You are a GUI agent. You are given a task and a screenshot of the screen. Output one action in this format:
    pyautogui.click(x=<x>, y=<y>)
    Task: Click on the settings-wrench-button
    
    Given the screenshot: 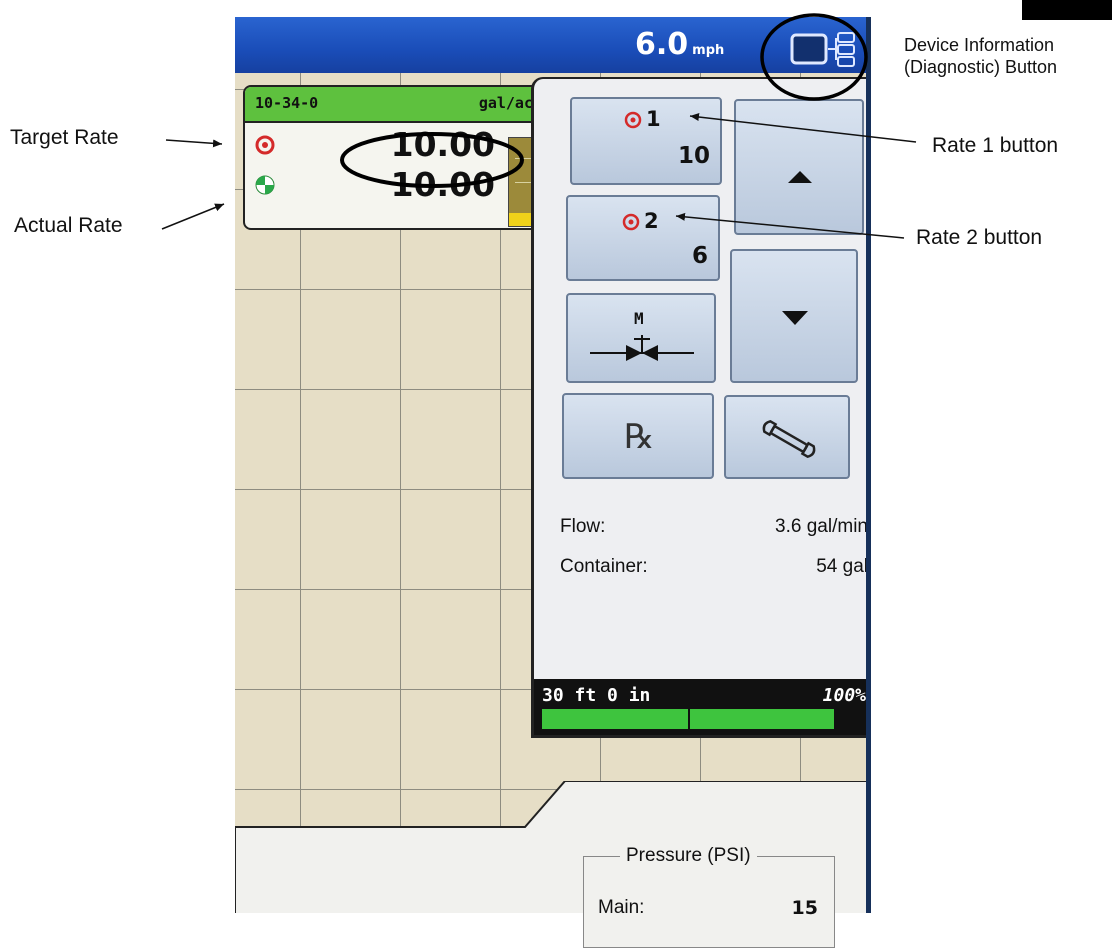 What is the action you would take?
    pyautogui.click(x=787, y=437)
    